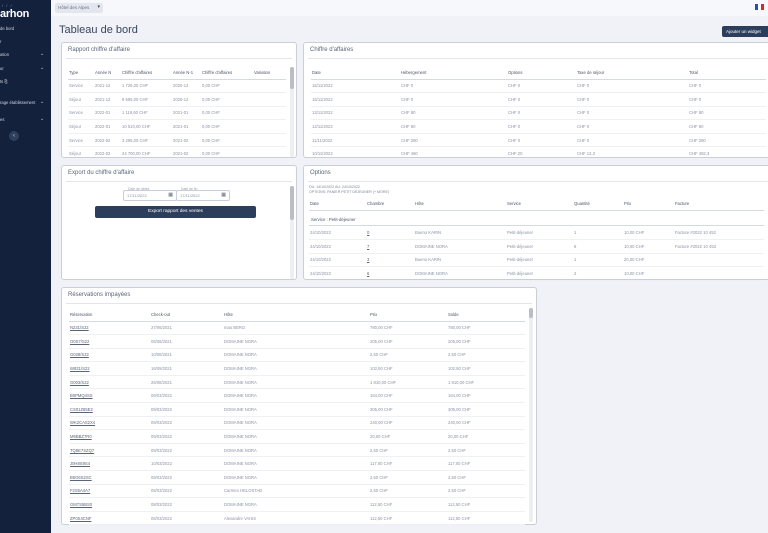 The image size is (768, 533). Describe the element at coordinates (486, 341) in the screenshot. I see `table-cell: 205,00 CHF` at that location.